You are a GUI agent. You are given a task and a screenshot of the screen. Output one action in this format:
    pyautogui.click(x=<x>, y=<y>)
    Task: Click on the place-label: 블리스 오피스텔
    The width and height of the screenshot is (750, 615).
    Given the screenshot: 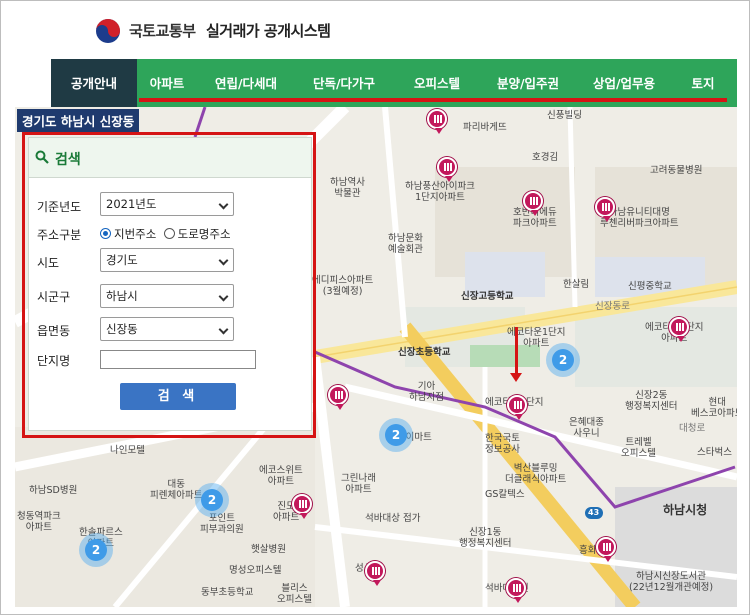 What is the action you would take?
    pyautogui.click(x=294, y=594)
    